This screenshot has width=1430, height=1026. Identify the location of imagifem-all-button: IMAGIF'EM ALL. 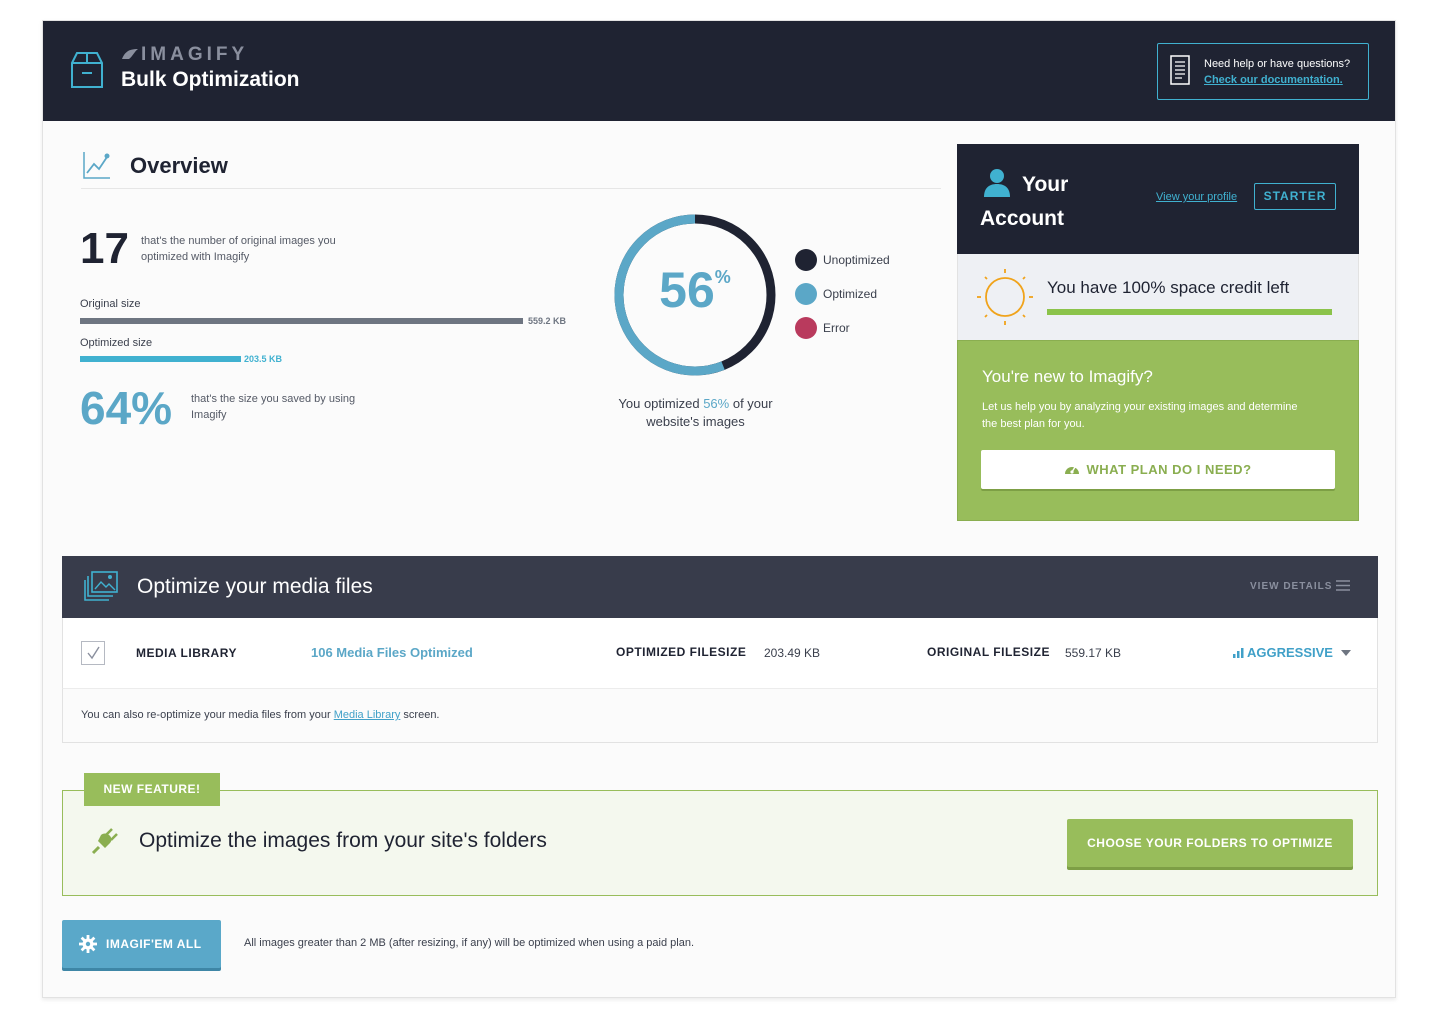
(141, 944).